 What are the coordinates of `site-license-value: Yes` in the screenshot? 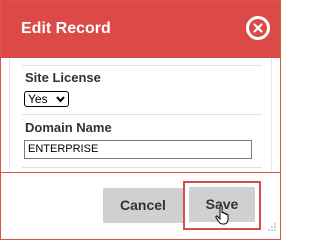 It's located at (38, 99).